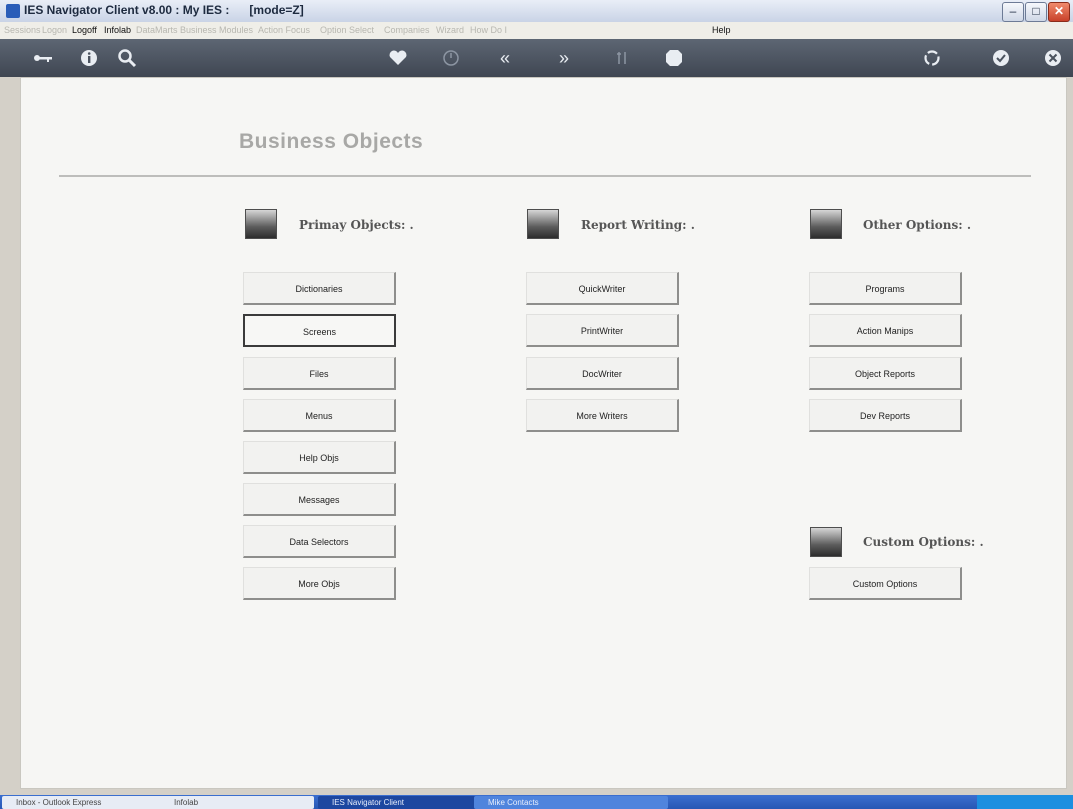 This screenshot has height=809, width=1073. Describe the element at coordinates (674, 58) in the screenshot. I see `stop-icon` at that location.